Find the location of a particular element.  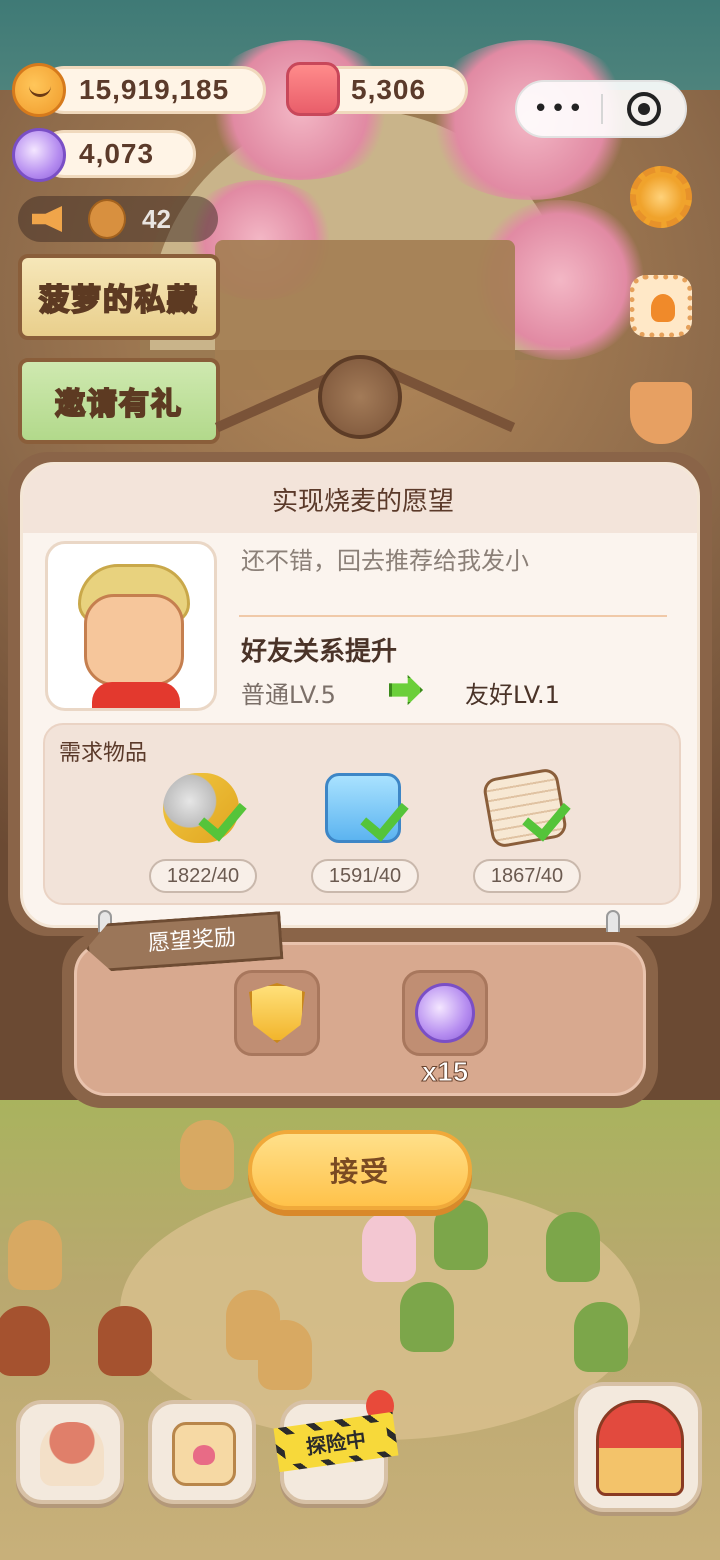

shield-badge-icon is located at coordinates (277, 1013).